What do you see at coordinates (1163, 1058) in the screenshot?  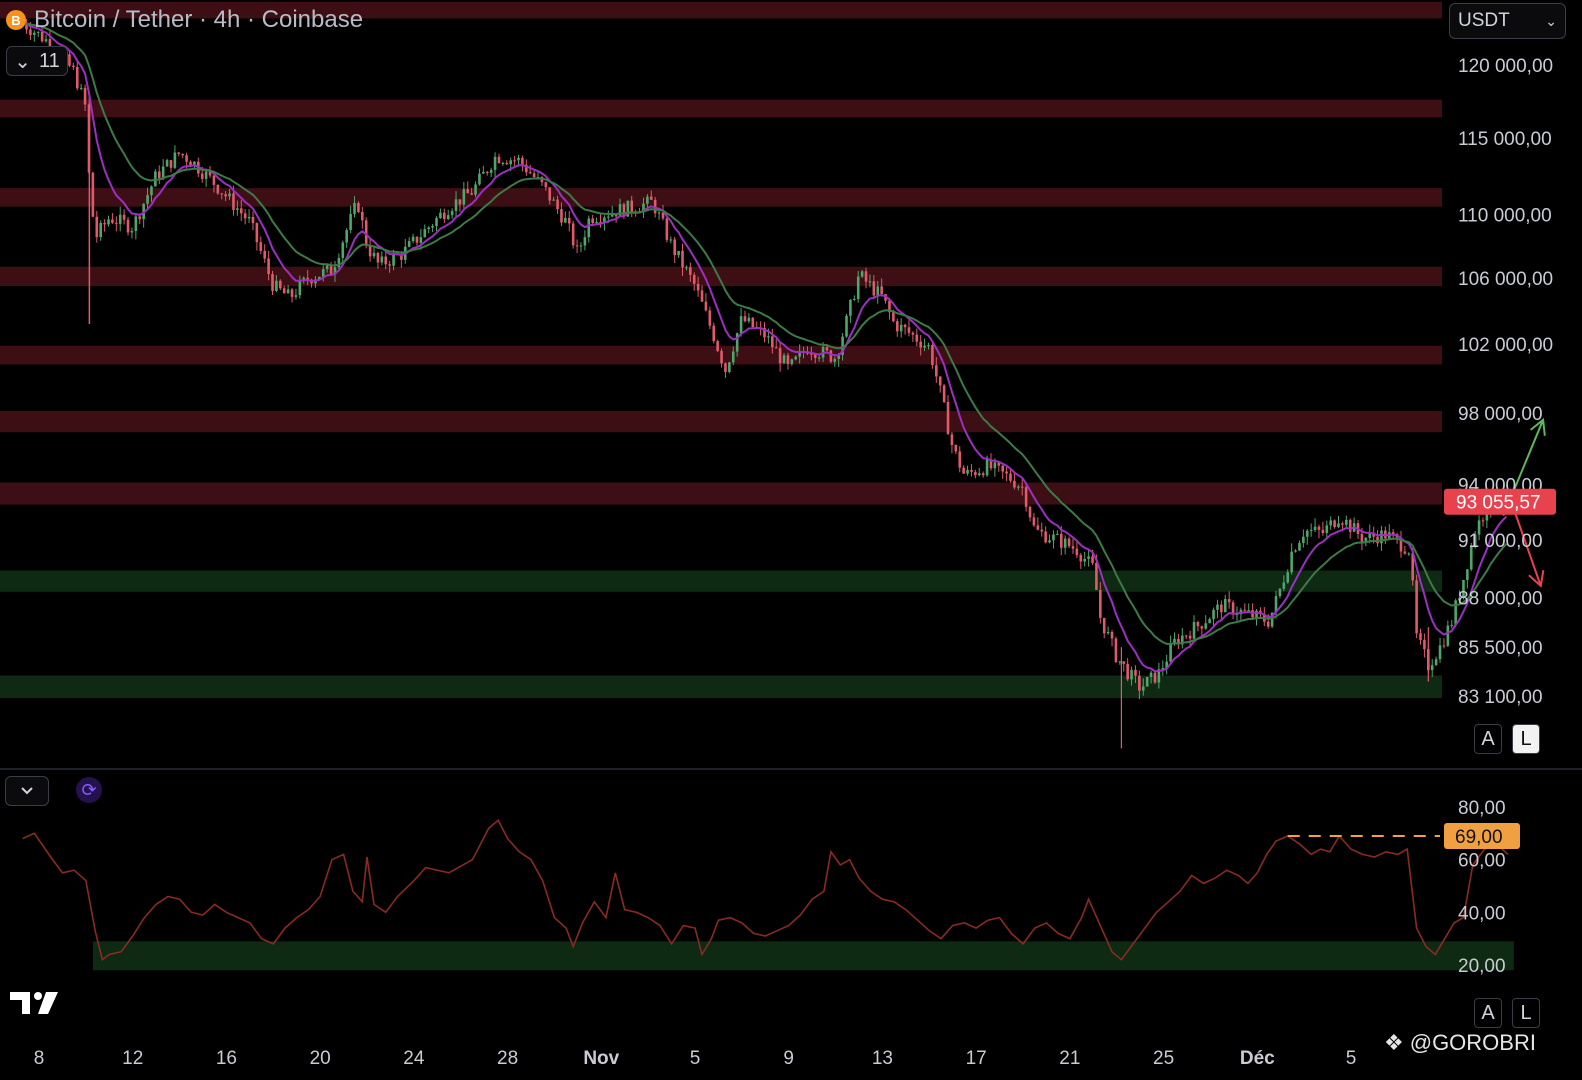 I see `time-tick-label: 25` at bounding box center [1163, 1058].